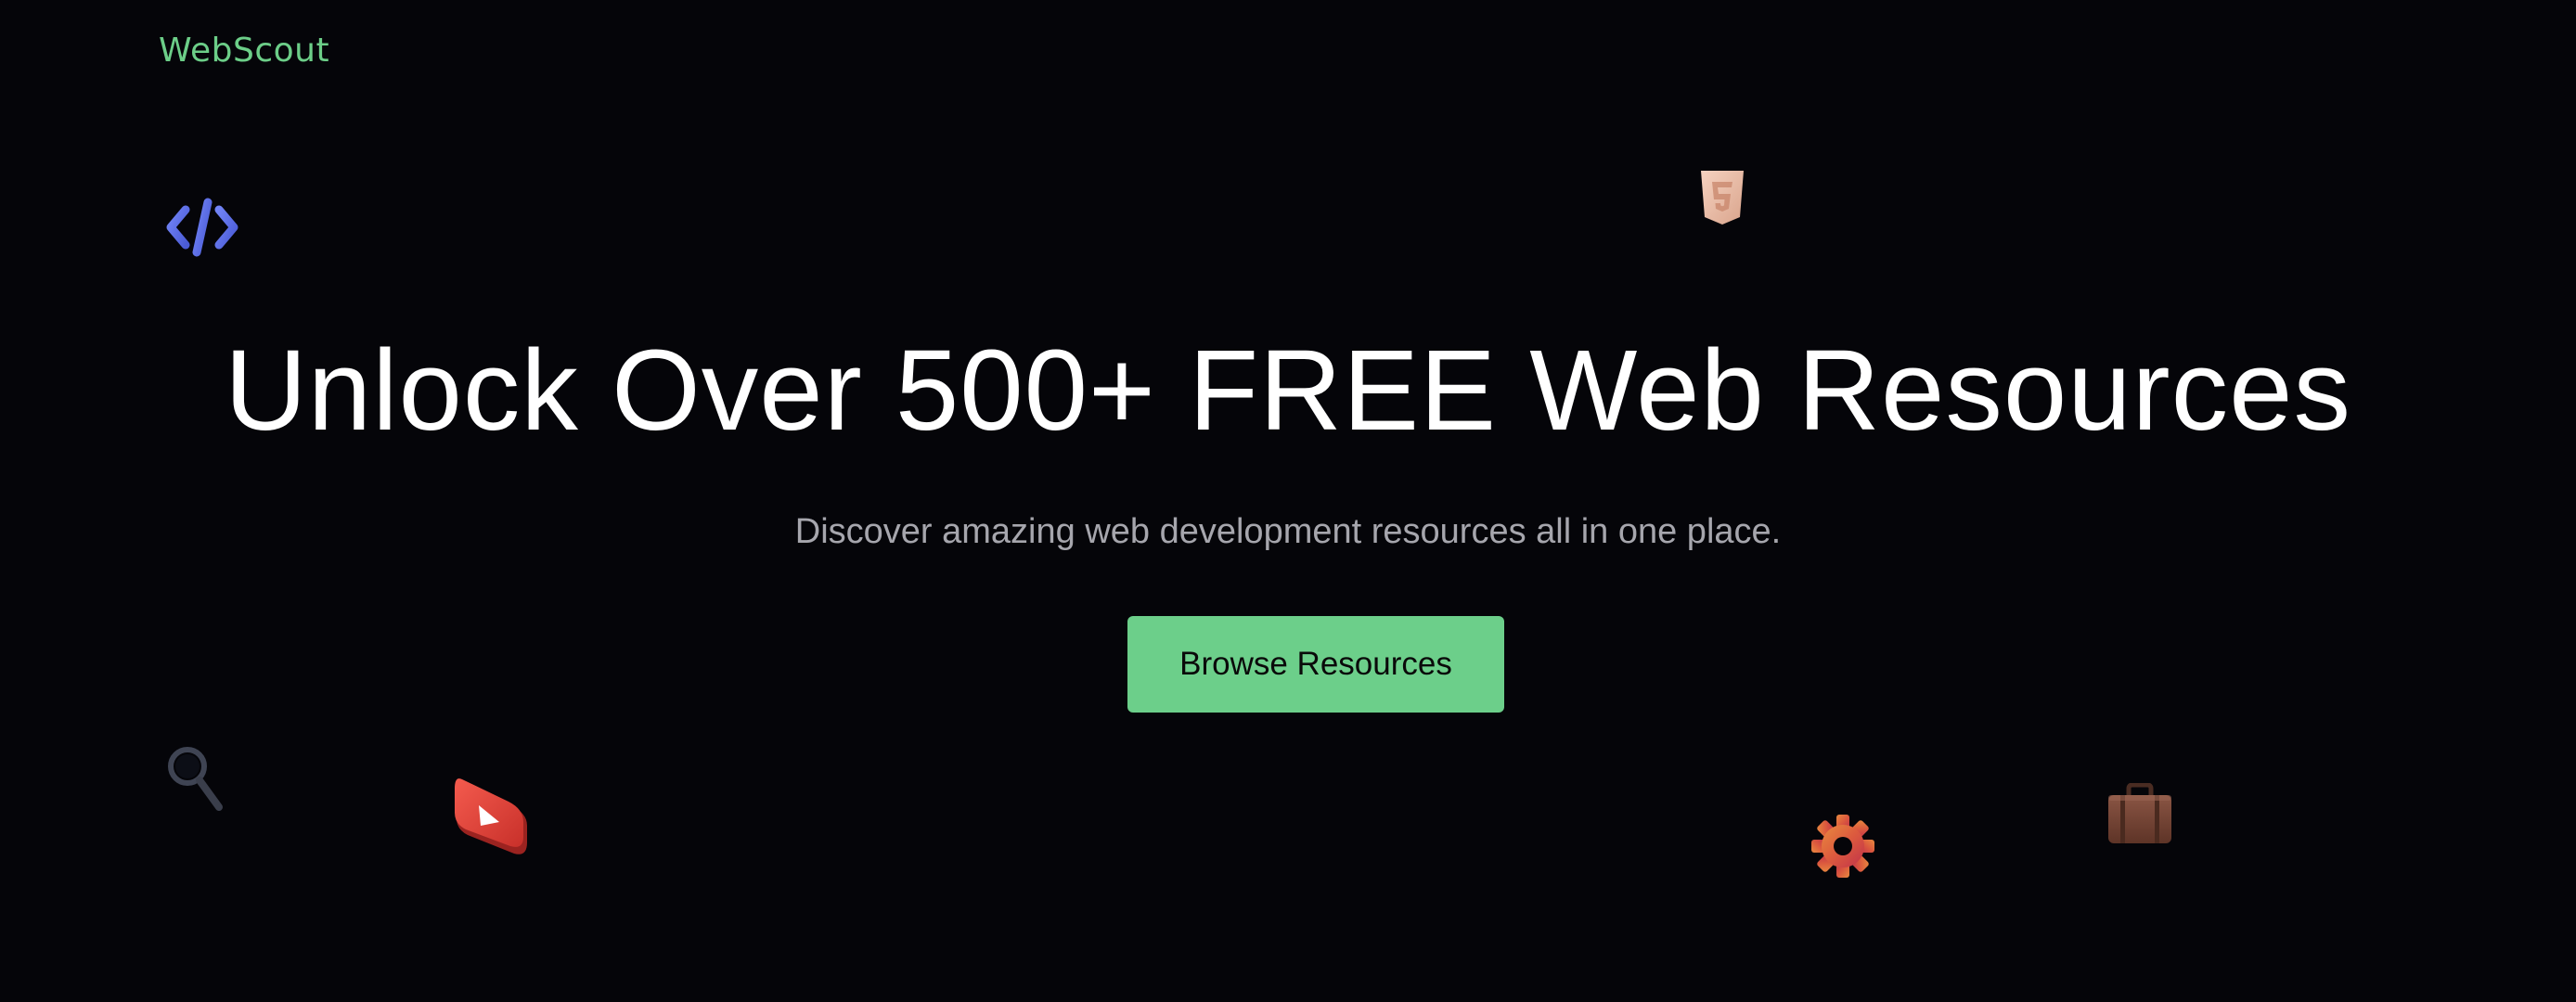 The height and width of the screenshot is (1002, 2576). I want to click on code-icon, so click(202, 228).